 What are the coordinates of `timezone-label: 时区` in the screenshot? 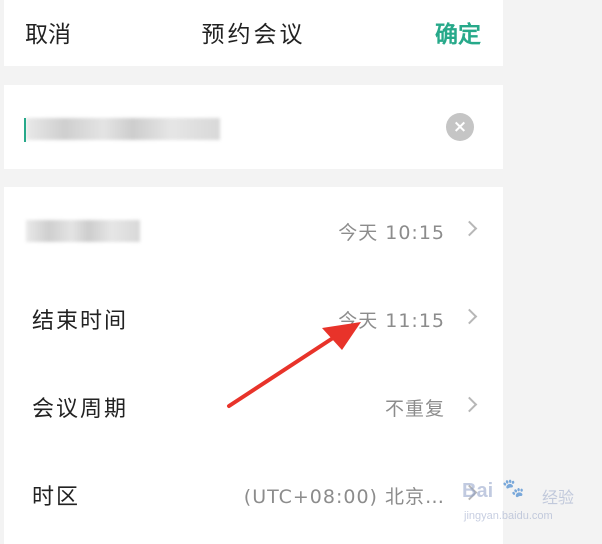 It's located at (56, 497).